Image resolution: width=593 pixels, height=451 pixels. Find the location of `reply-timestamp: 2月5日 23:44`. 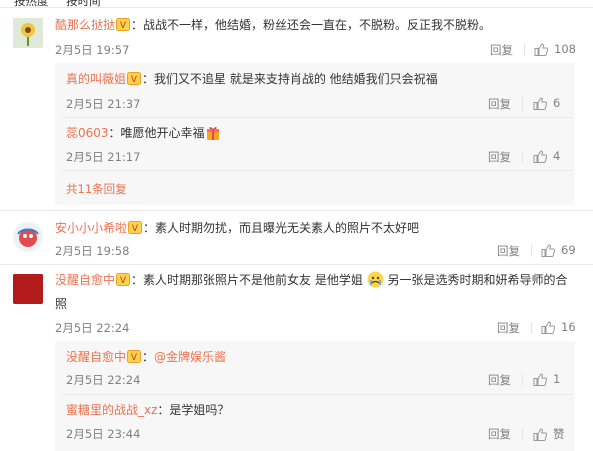

reply-timestamp: 2月5日 23:44 is located at coordinates (103, 434).